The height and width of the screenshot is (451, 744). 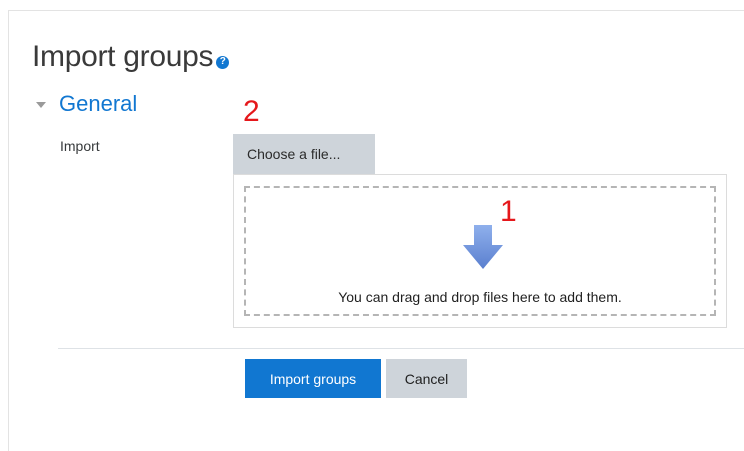 I want to click on page-title: Import groups, so click(x=123, y=56).